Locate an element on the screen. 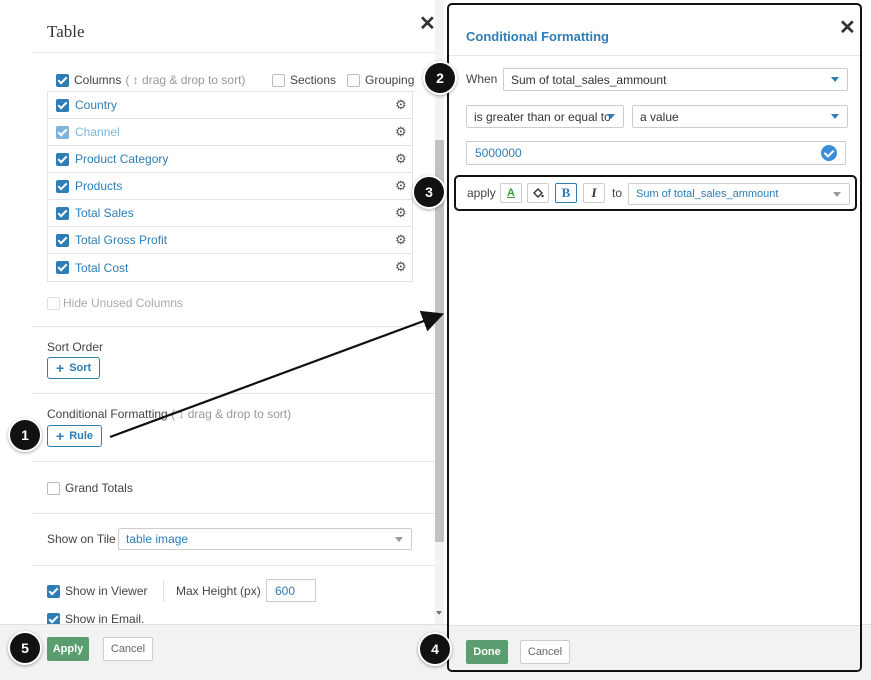 The width and height of the screenshot is (871, 680). plus-icon: + is located at coordinates (60, 368).